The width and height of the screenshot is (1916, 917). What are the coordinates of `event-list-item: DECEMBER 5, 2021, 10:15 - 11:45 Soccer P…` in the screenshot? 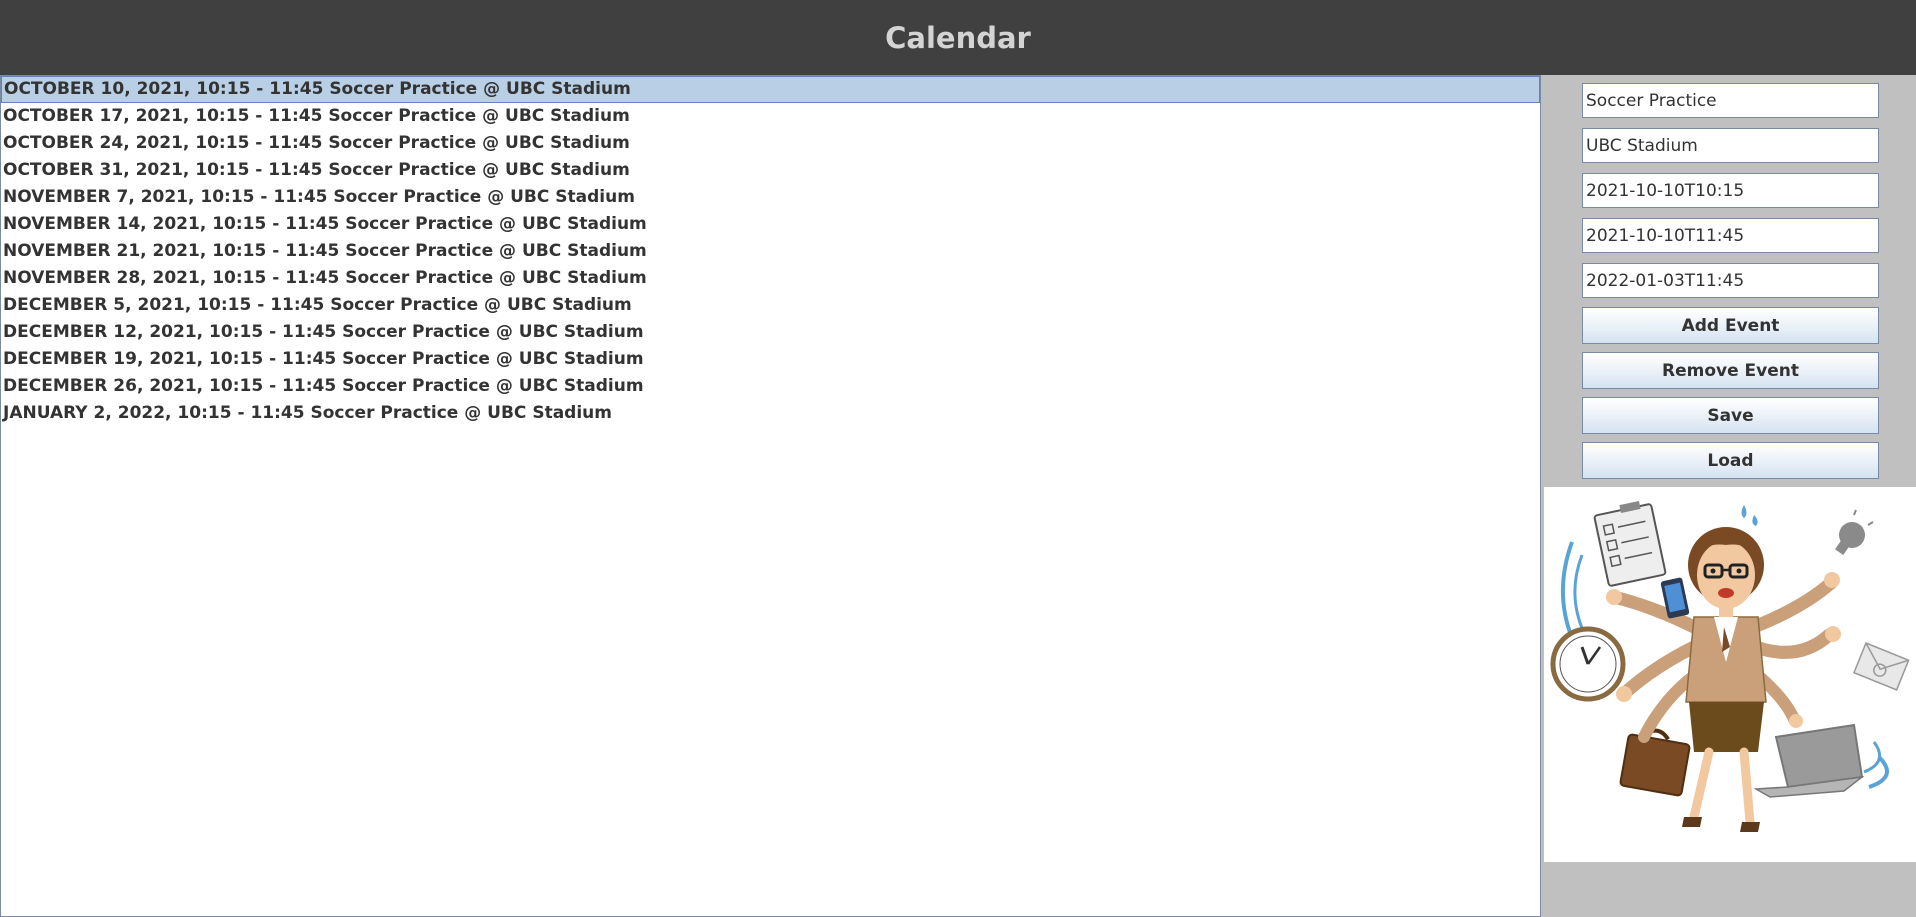 It's located at (770, 305).